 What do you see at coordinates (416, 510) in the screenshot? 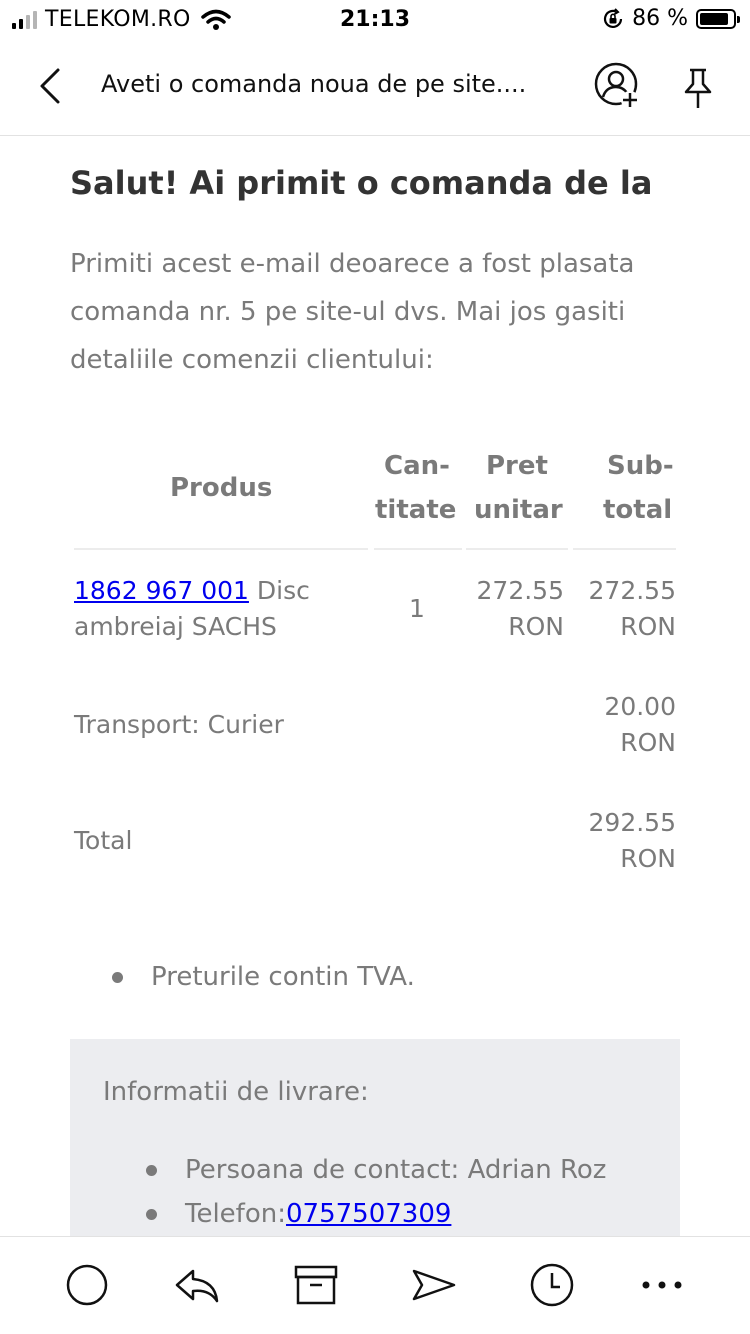
I see `header-quantity-2: titate` at bounding box center [416, 510].